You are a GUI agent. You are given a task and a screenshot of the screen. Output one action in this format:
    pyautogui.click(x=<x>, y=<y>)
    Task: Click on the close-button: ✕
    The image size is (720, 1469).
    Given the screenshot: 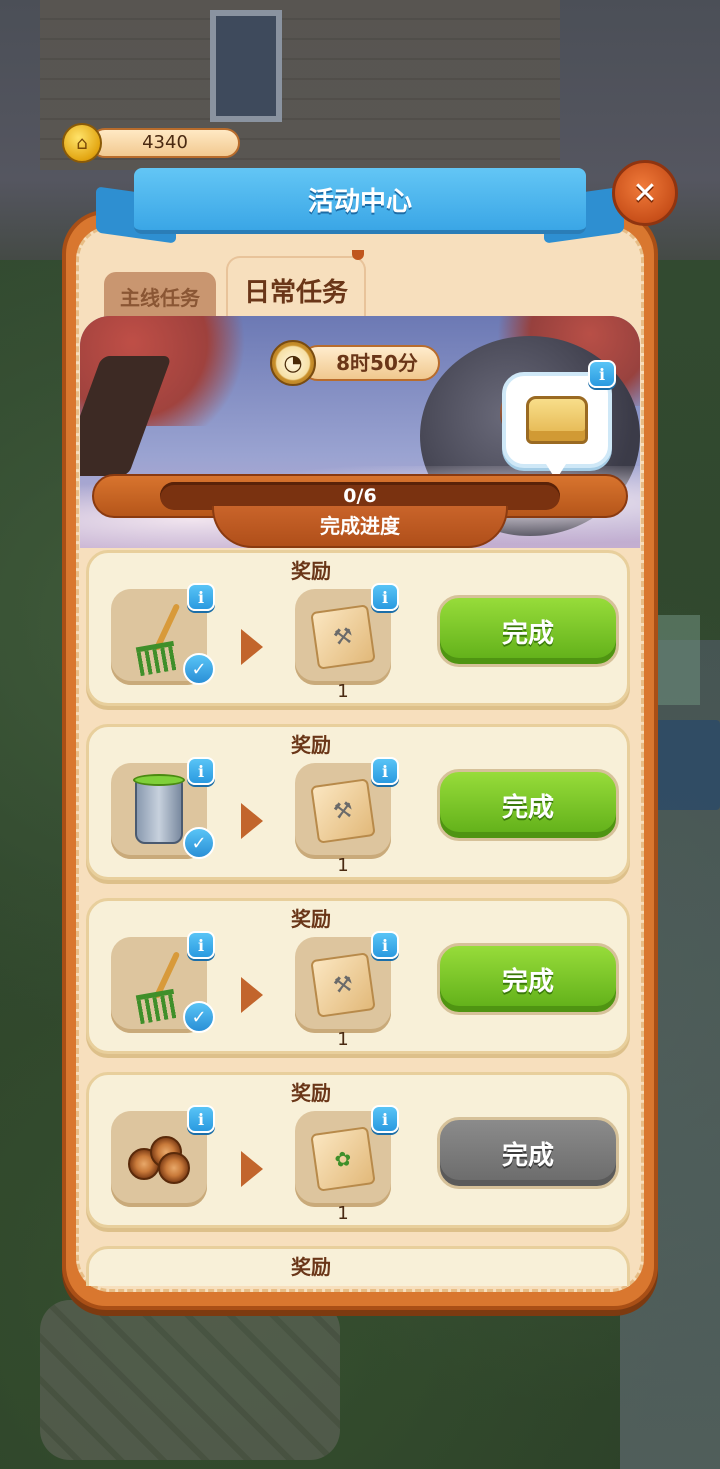 What is the action you would take?
    pyautogui.click(x=645, y=193)
    